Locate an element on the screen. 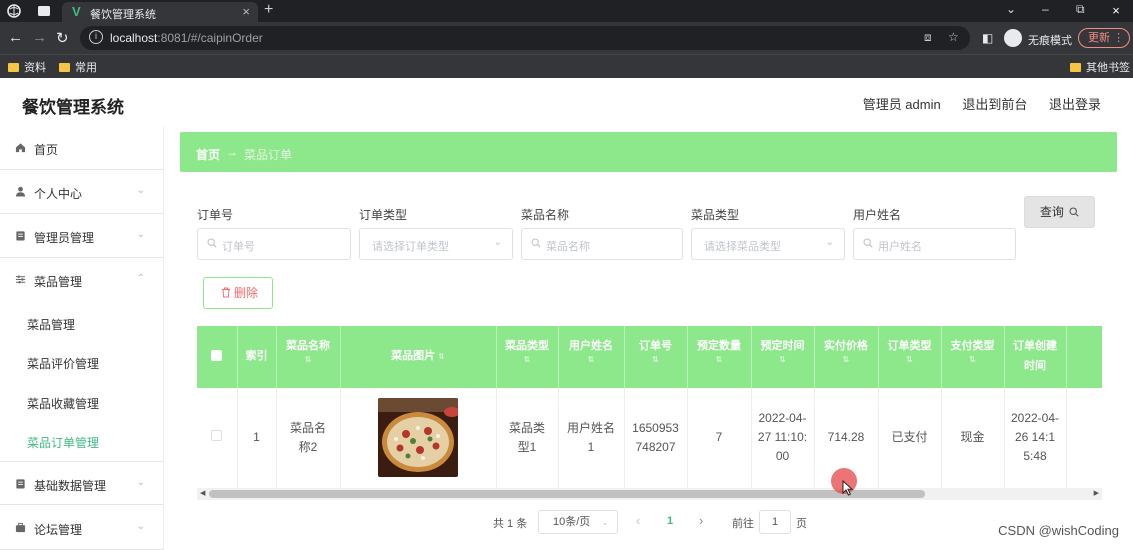 This screenshot has height=550, width=1133. sidebar-item-label: 管理员管理 is located at coordinates (64, 238).